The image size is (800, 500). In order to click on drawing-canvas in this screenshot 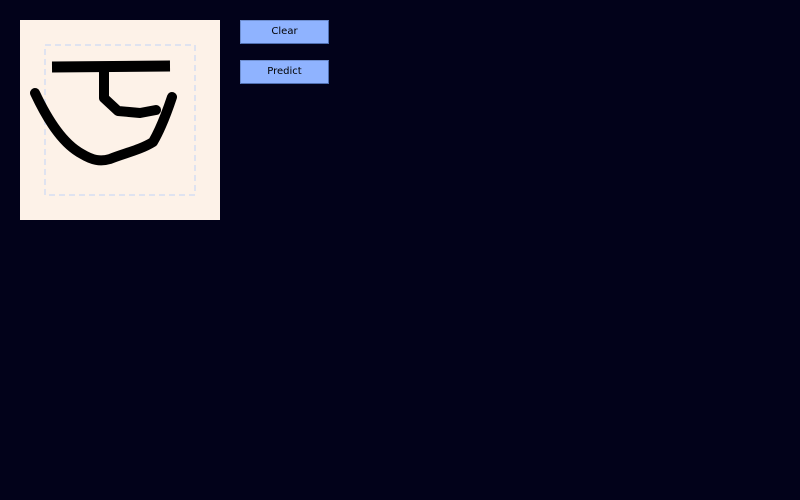, I will do `click(120, 120)`.